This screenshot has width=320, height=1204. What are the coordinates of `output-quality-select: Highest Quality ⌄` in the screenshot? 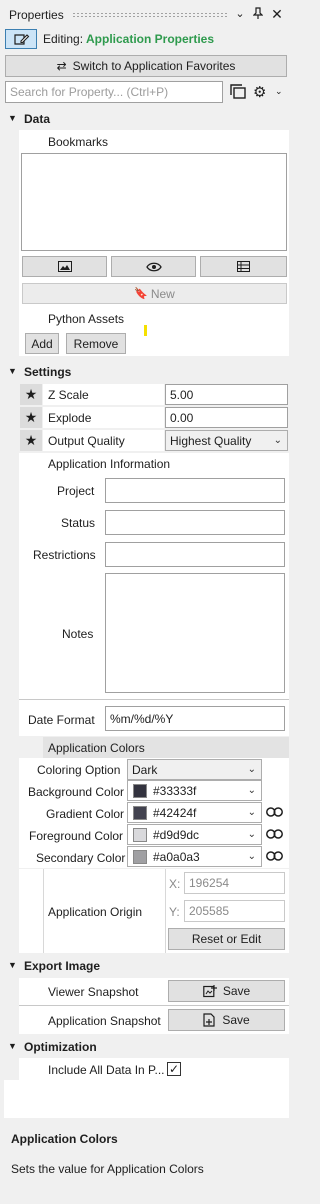 It's located at (226, 440).